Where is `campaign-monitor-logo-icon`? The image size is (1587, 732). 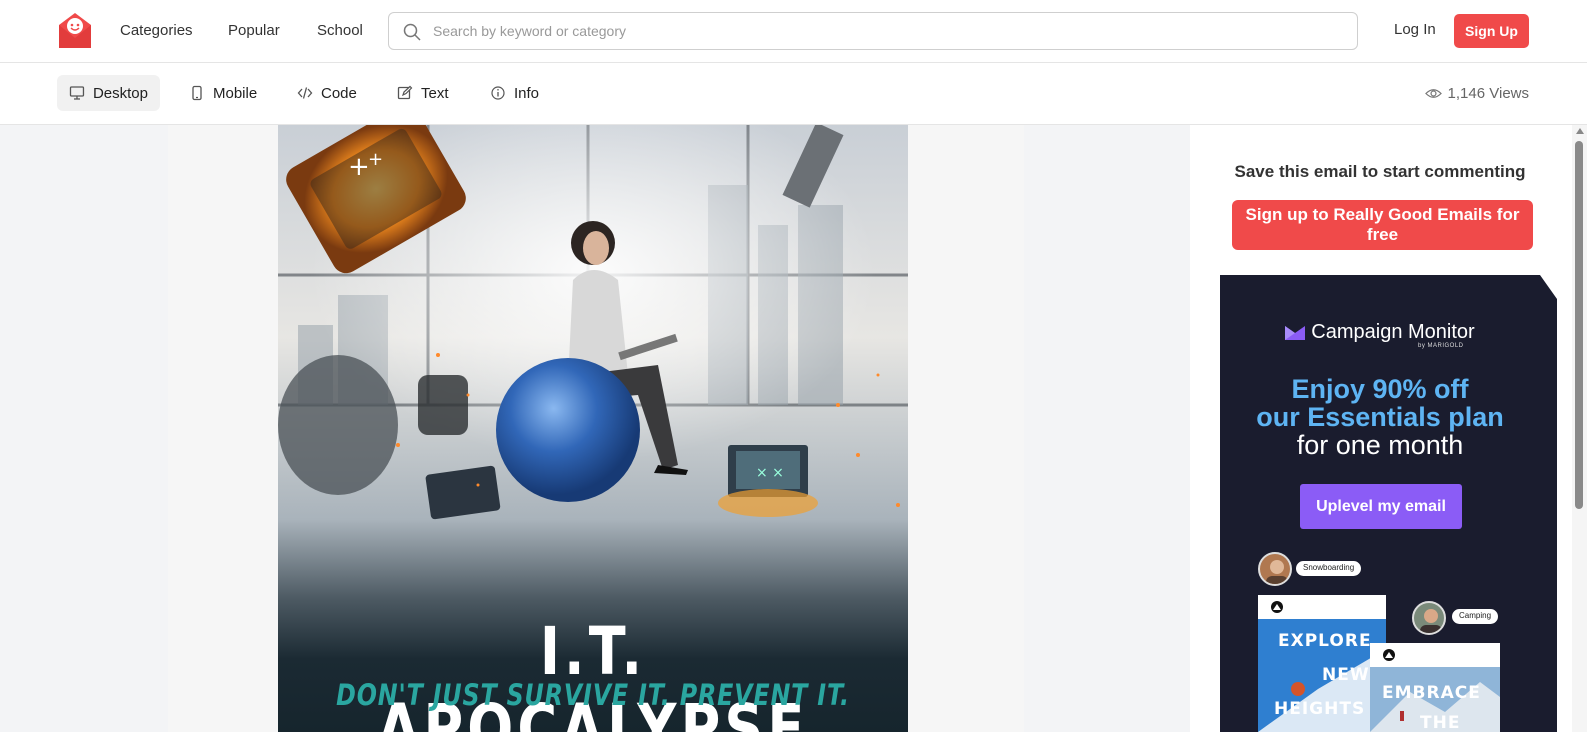 campaign-monitor-logo-icon is located at coordinates (1295, 332).